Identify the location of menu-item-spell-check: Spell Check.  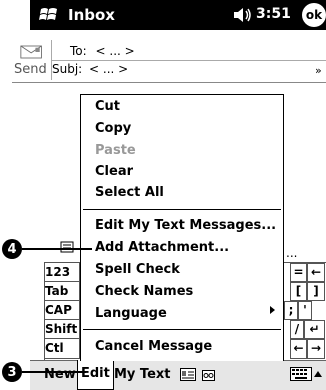
(137, 269).